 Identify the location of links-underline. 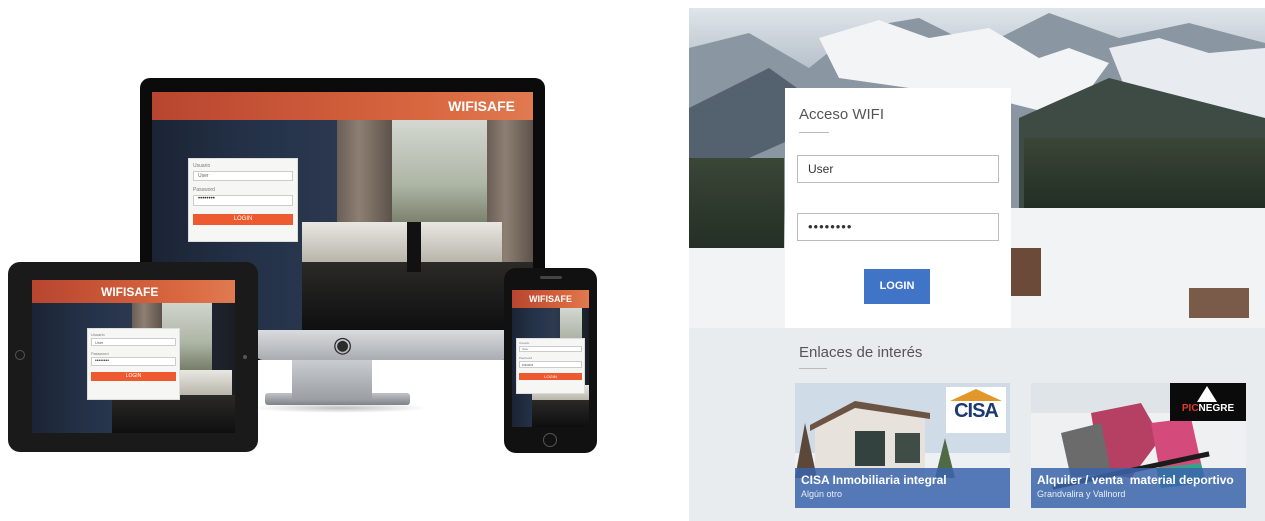
(813, 368).